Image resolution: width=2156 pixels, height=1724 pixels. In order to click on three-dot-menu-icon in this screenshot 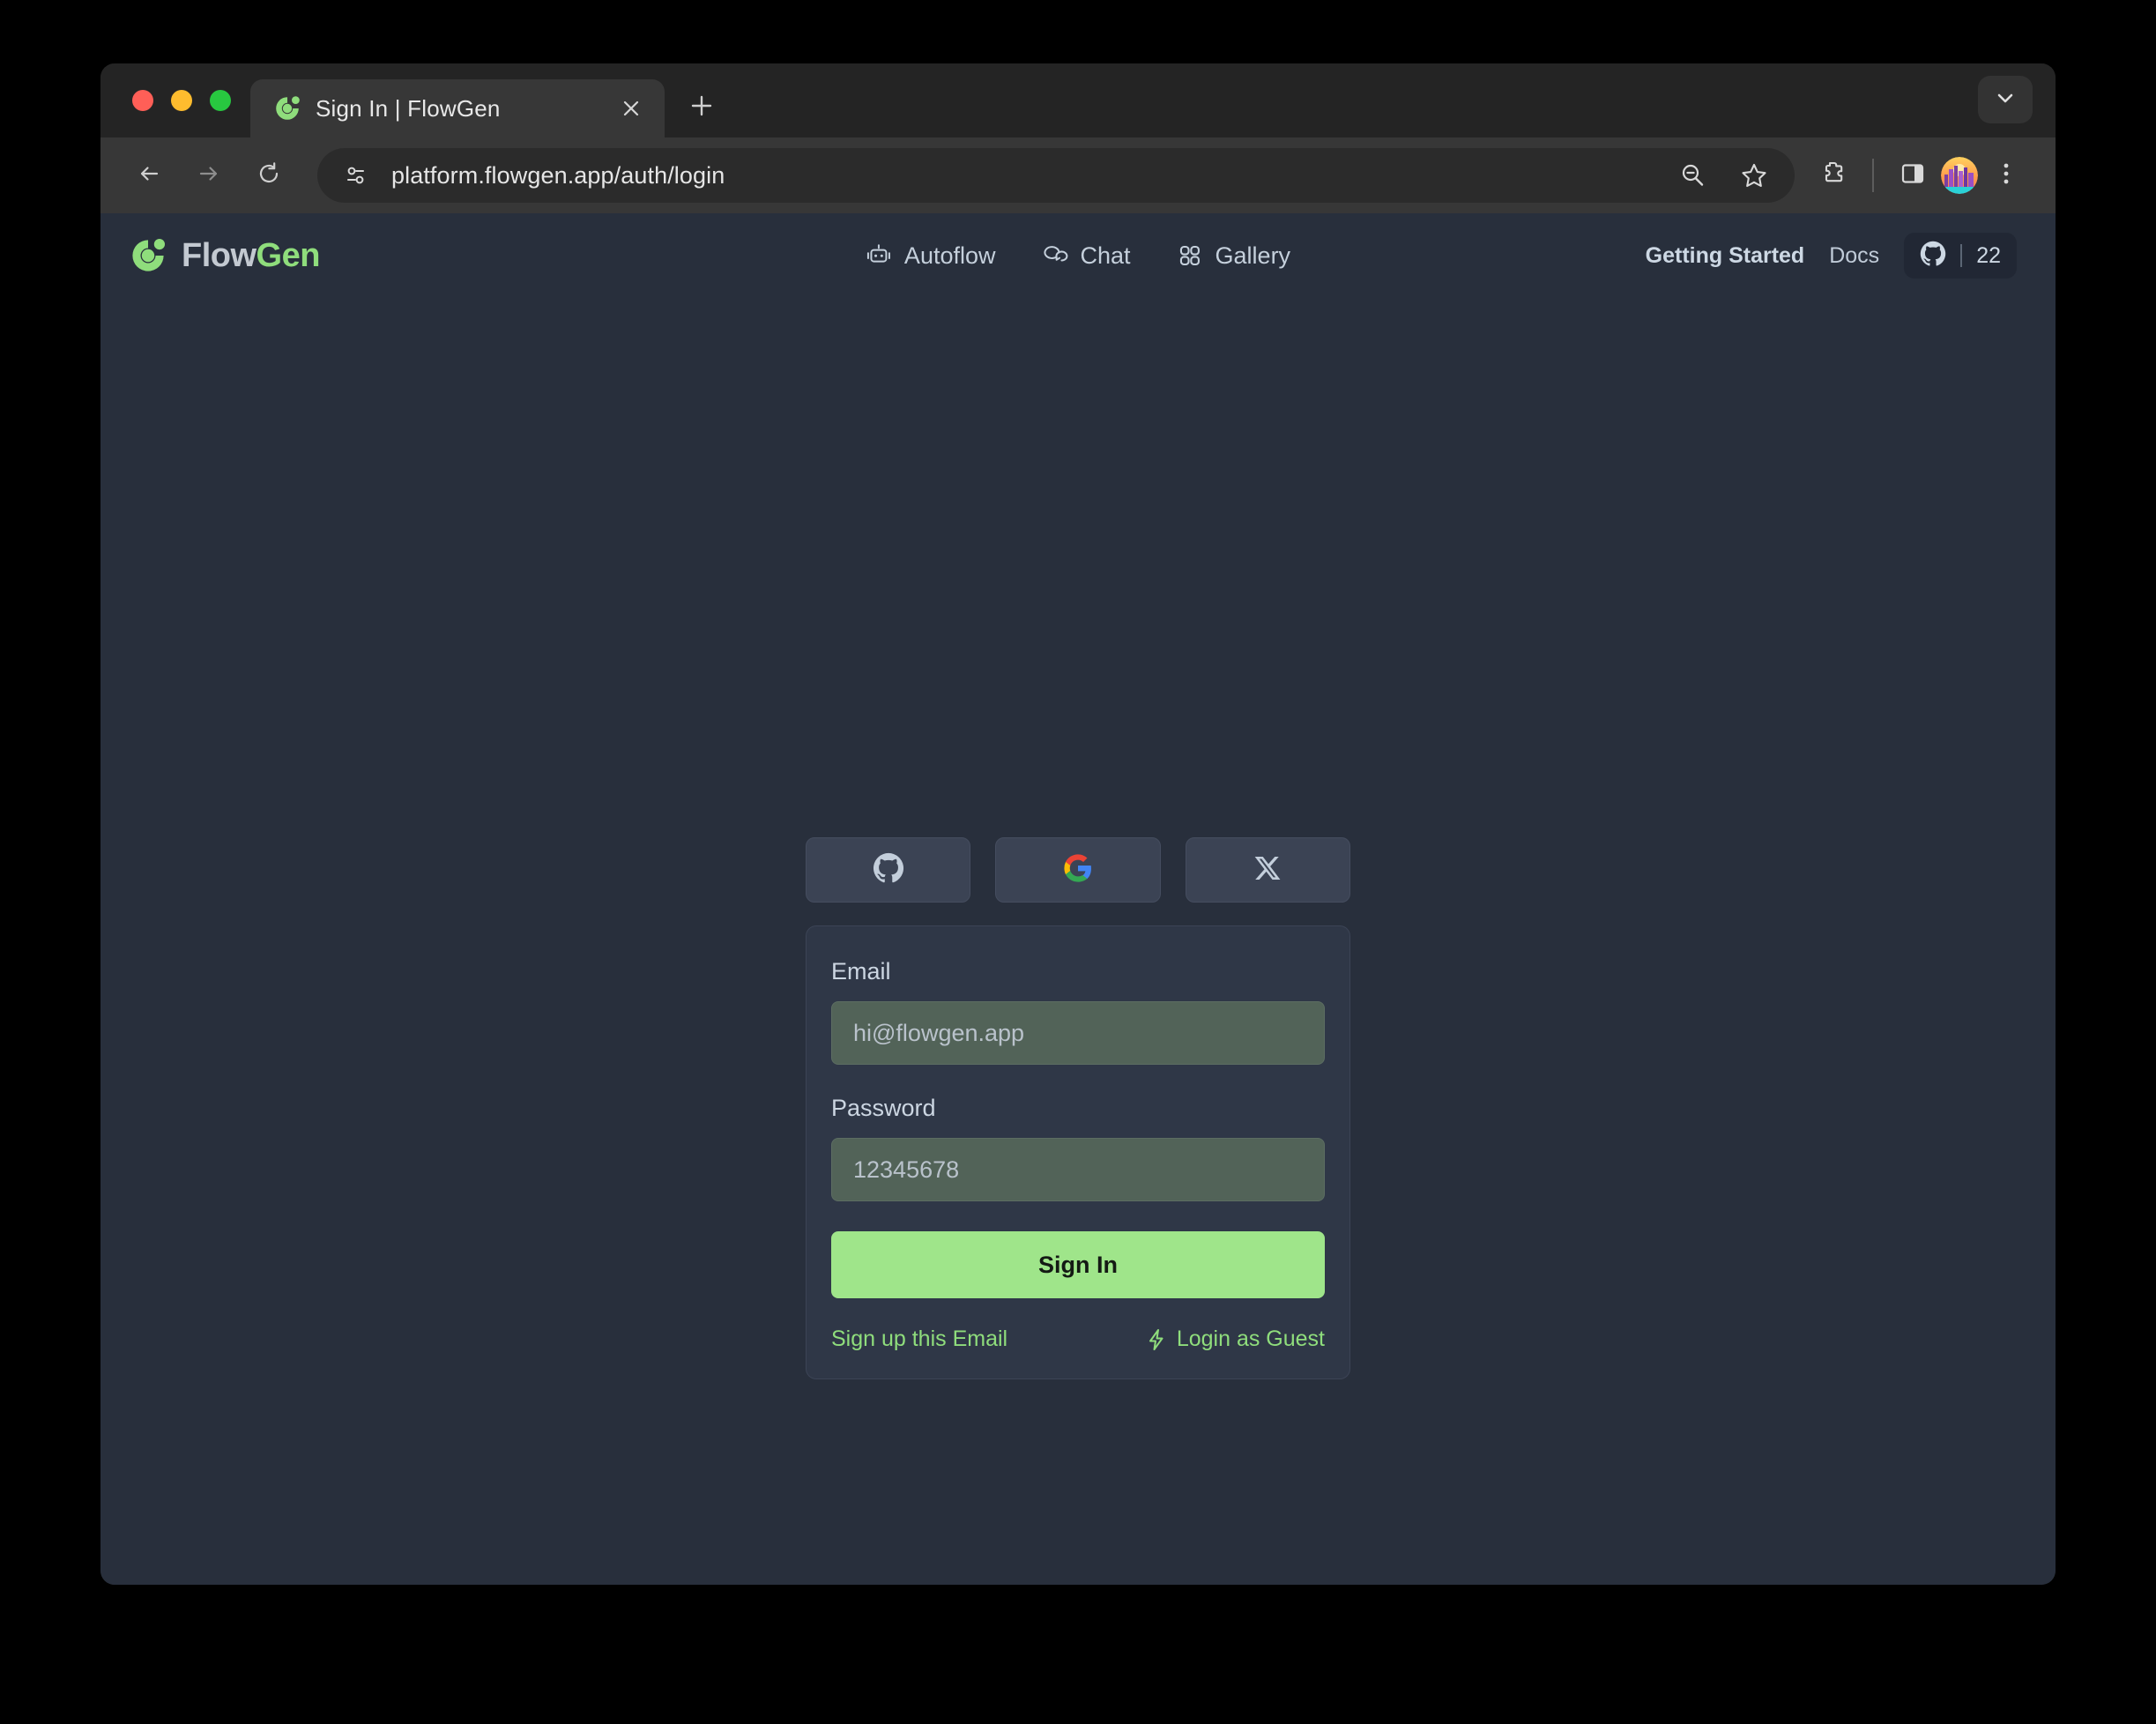, I will do `click(2006, 175)`.